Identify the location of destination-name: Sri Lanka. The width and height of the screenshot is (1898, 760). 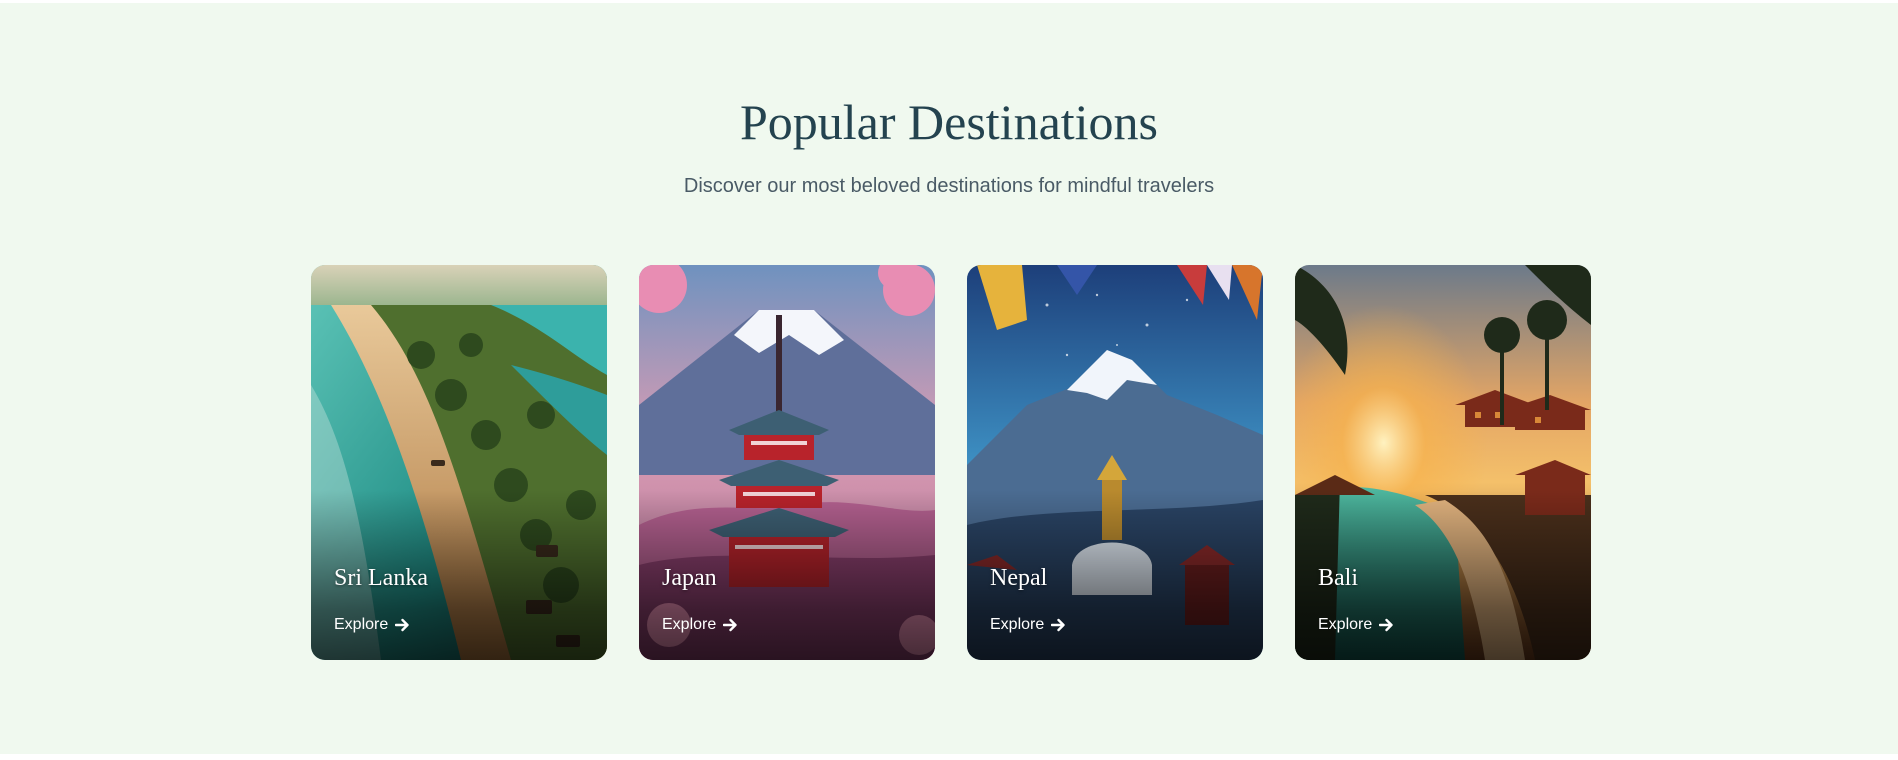
(381, 578).